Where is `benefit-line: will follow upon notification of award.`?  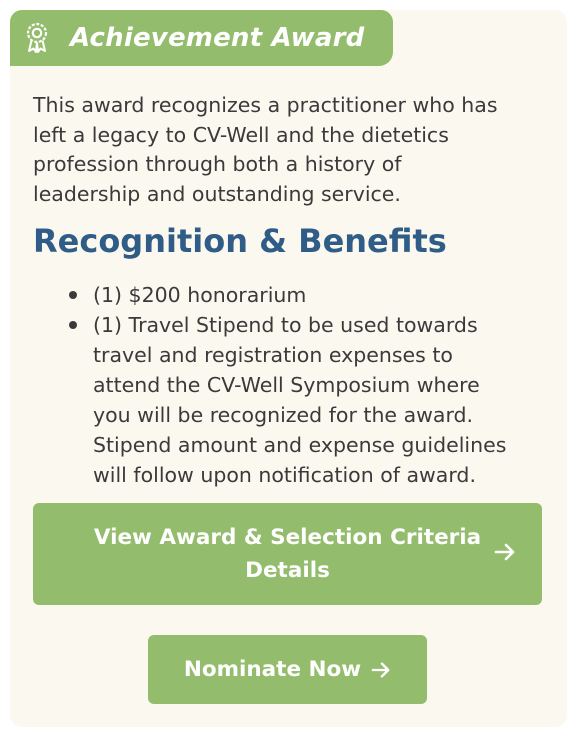
benefit-line: will follow upon notification of award. is located at coordinates (284, 475).